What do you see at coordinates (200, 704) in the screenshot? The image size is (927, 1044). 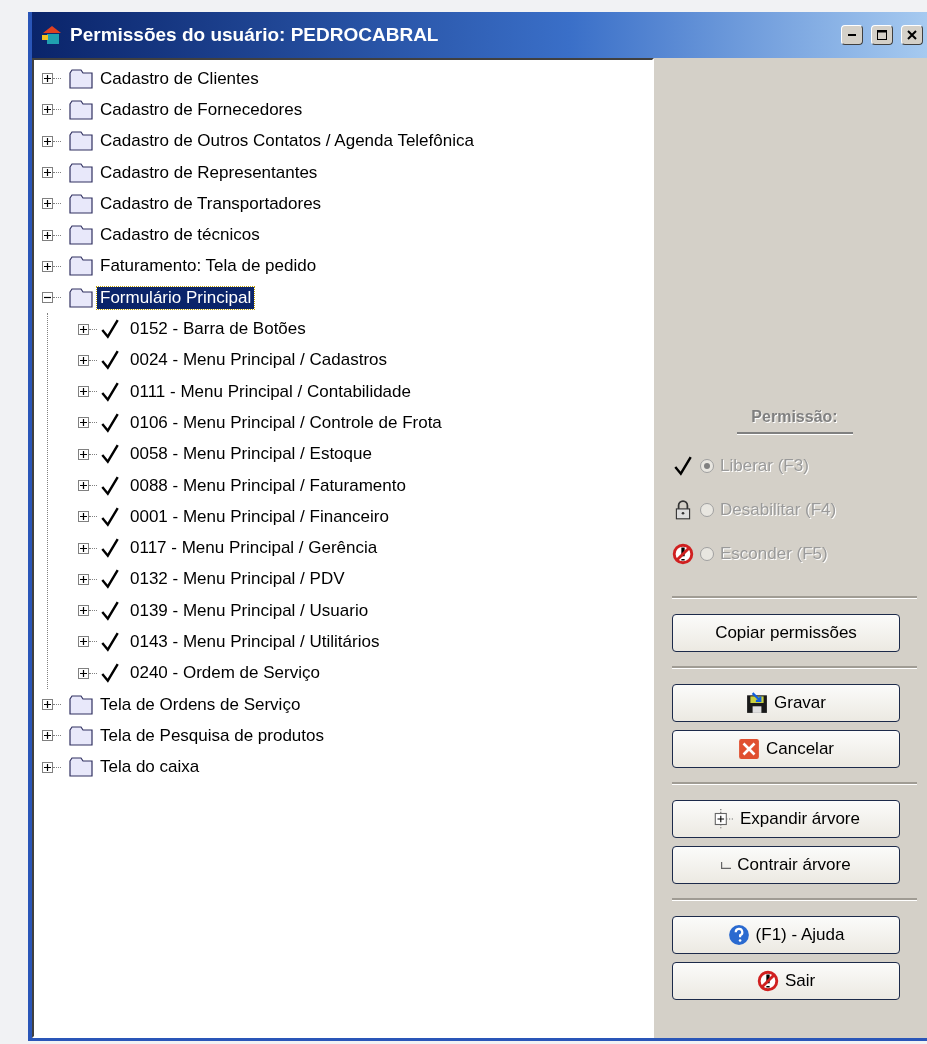 I see `tree-item: Tela de Ordens de Serviço` at bounding box center [200, 704].